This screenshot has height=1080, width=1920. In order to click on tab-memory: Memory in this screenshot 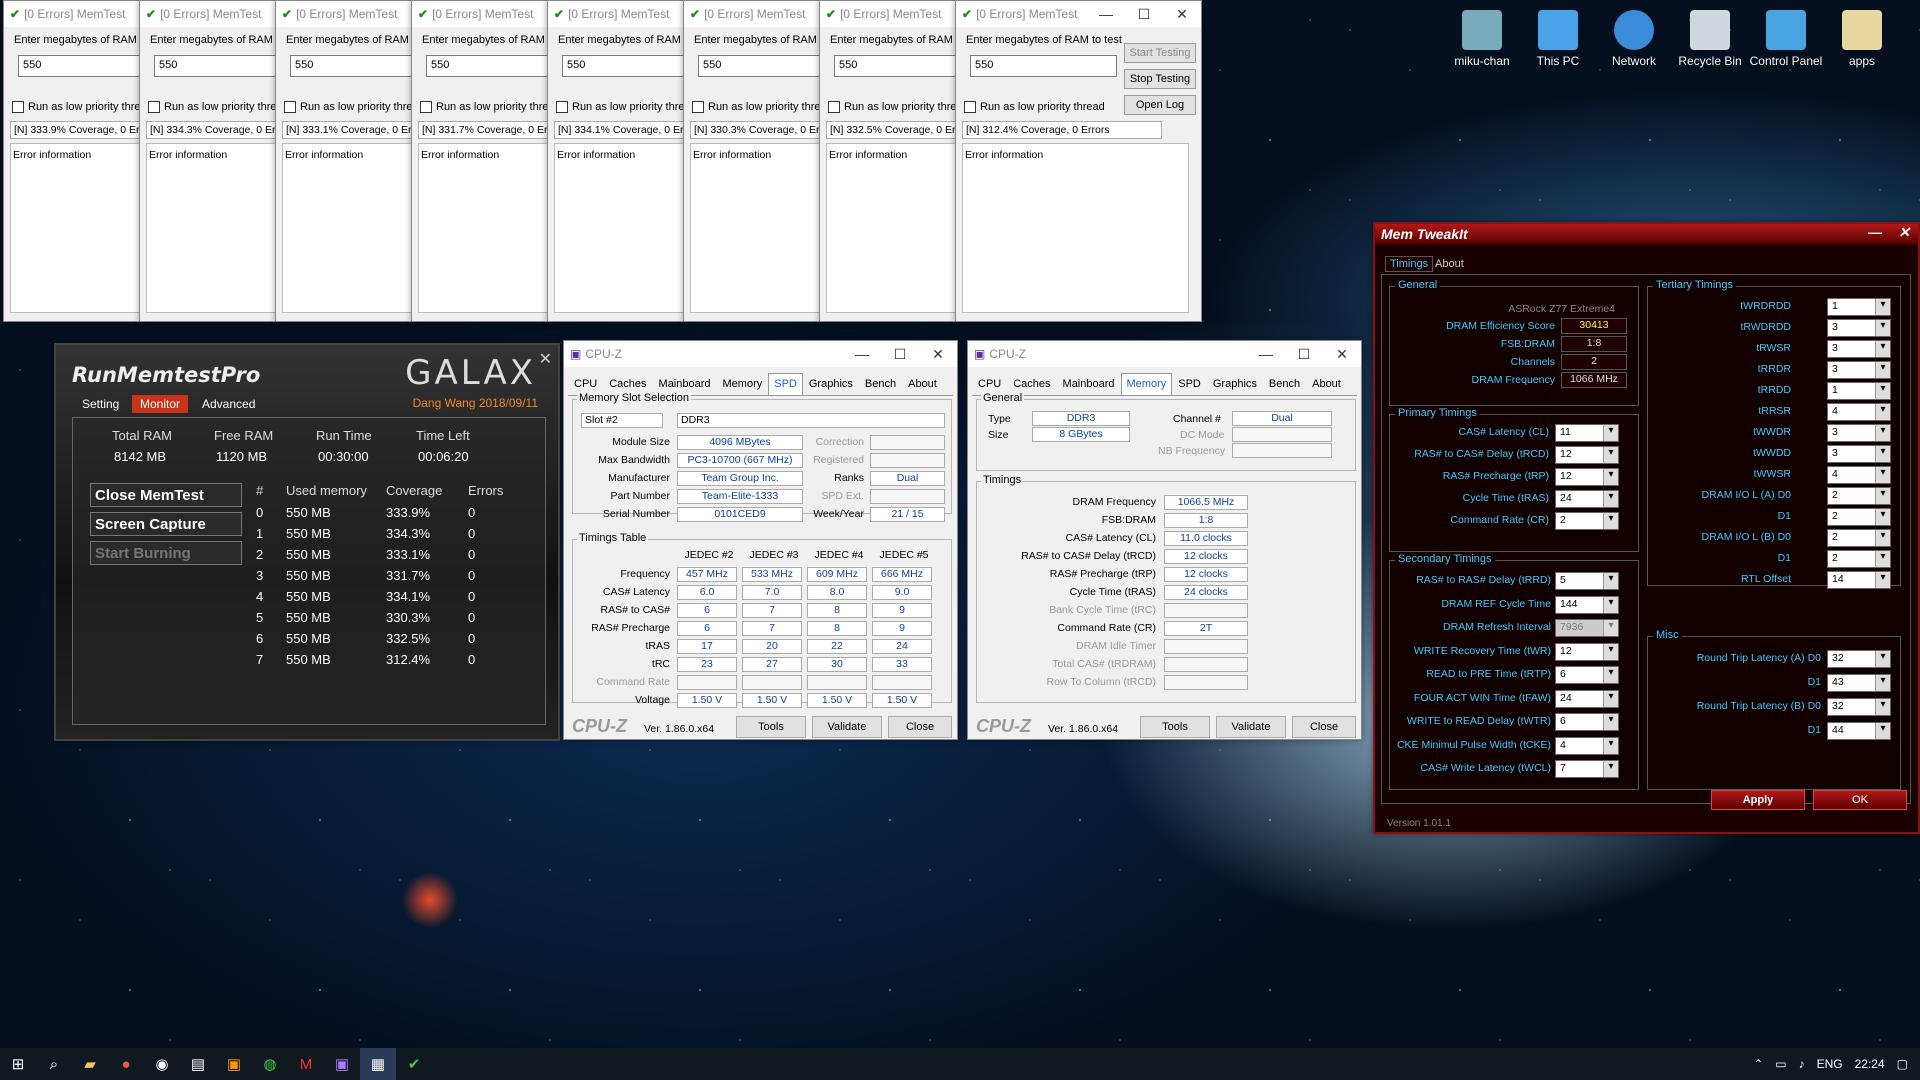, I will do `click(743, 384)`.